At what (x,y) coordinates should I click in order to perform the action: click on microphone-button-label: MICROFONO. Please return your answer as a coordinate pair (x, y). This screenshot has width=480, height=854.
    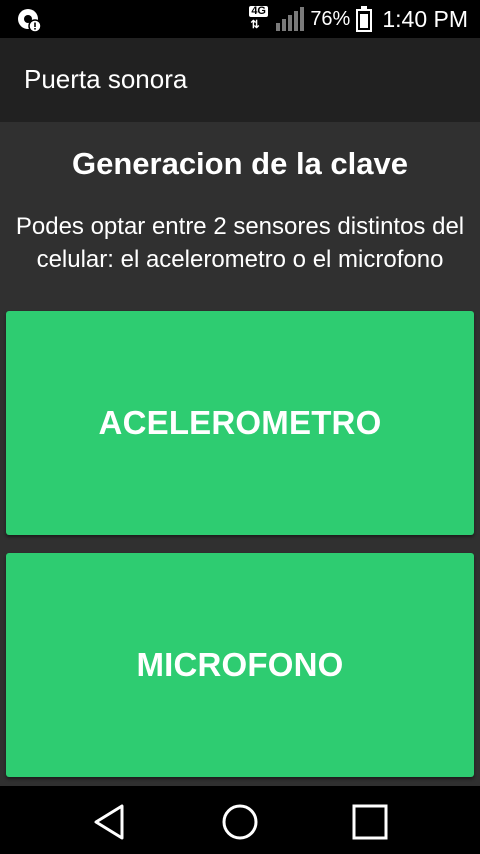
    Looking at the image, I should click on (240, 664).